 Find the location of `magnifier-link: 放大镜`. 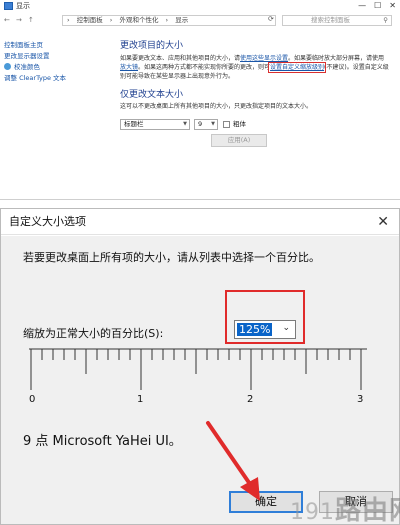

magnifier-link: 放大镜 is located at coordinates (129, 67).